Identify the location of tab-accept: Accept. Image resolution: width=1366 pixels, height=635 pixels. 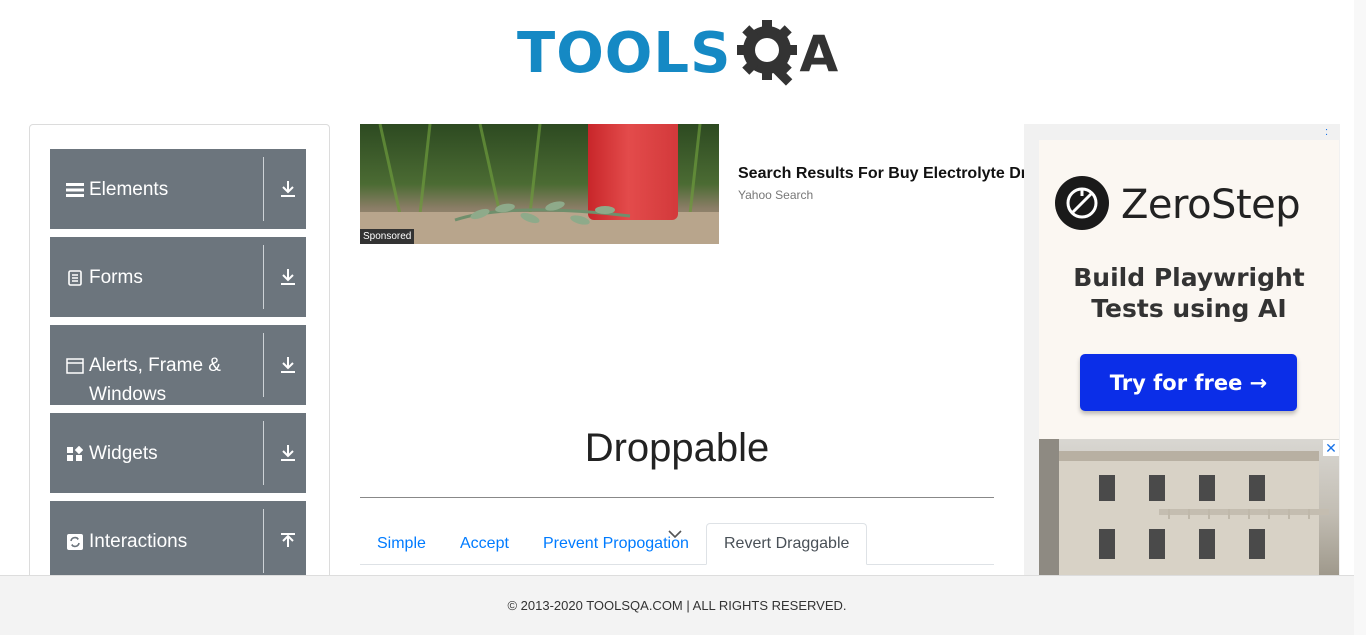
(484, 544).